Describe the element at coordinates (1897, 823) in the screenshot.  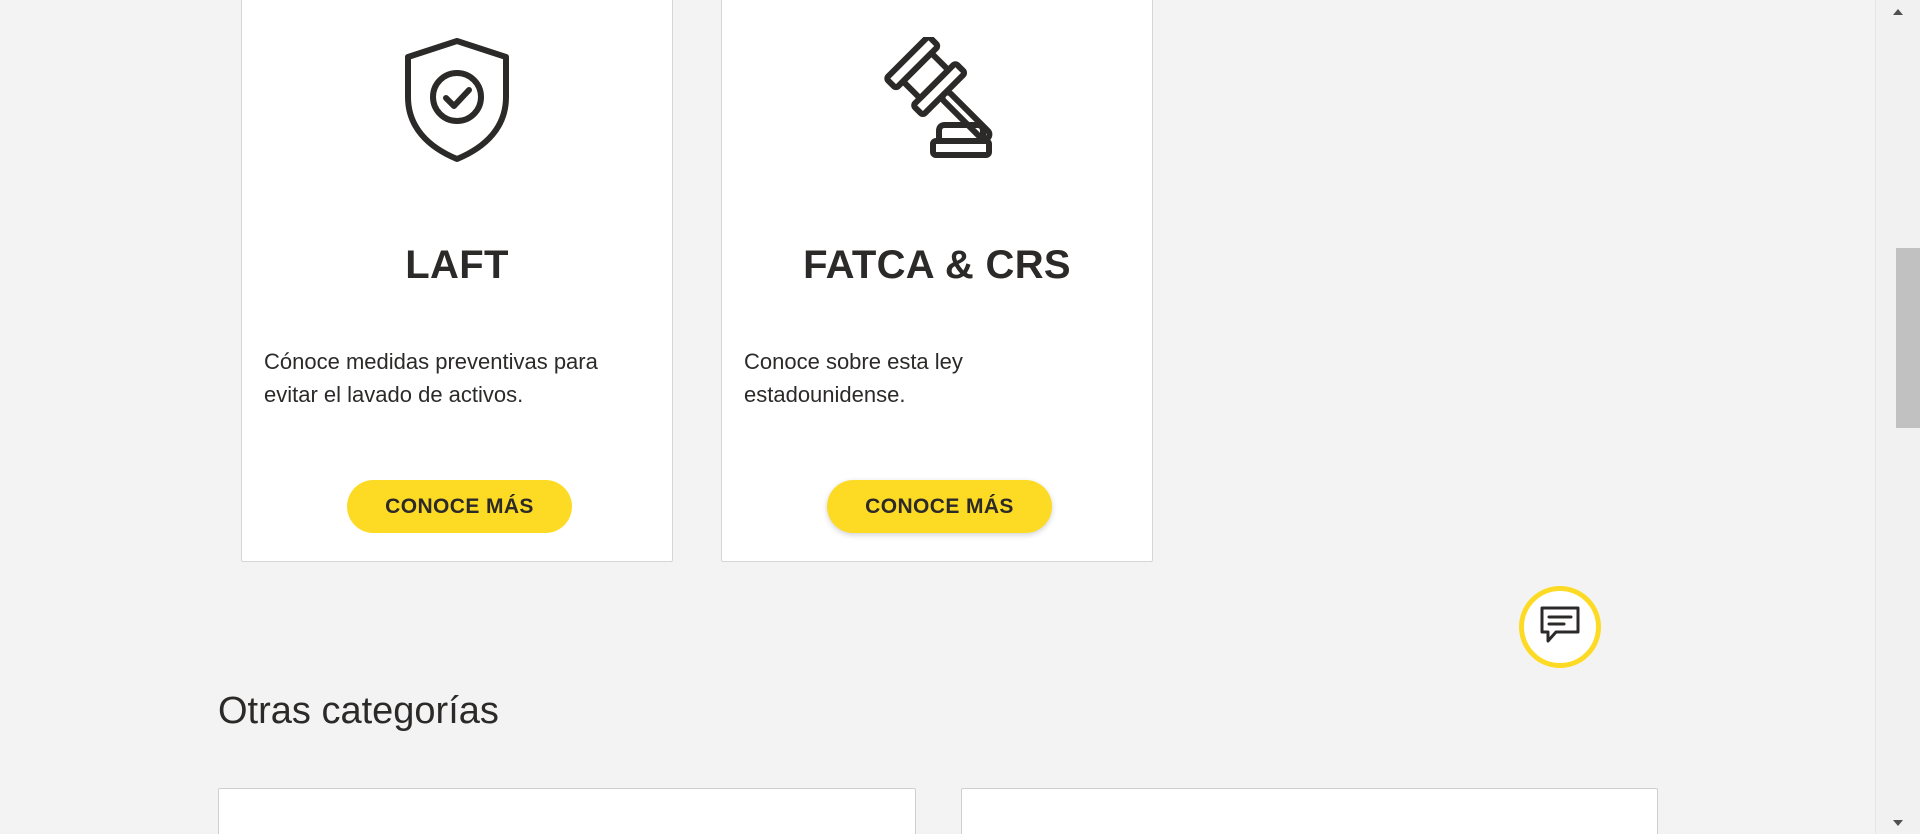
I see `scroll-down-arrow-icon` at that location.